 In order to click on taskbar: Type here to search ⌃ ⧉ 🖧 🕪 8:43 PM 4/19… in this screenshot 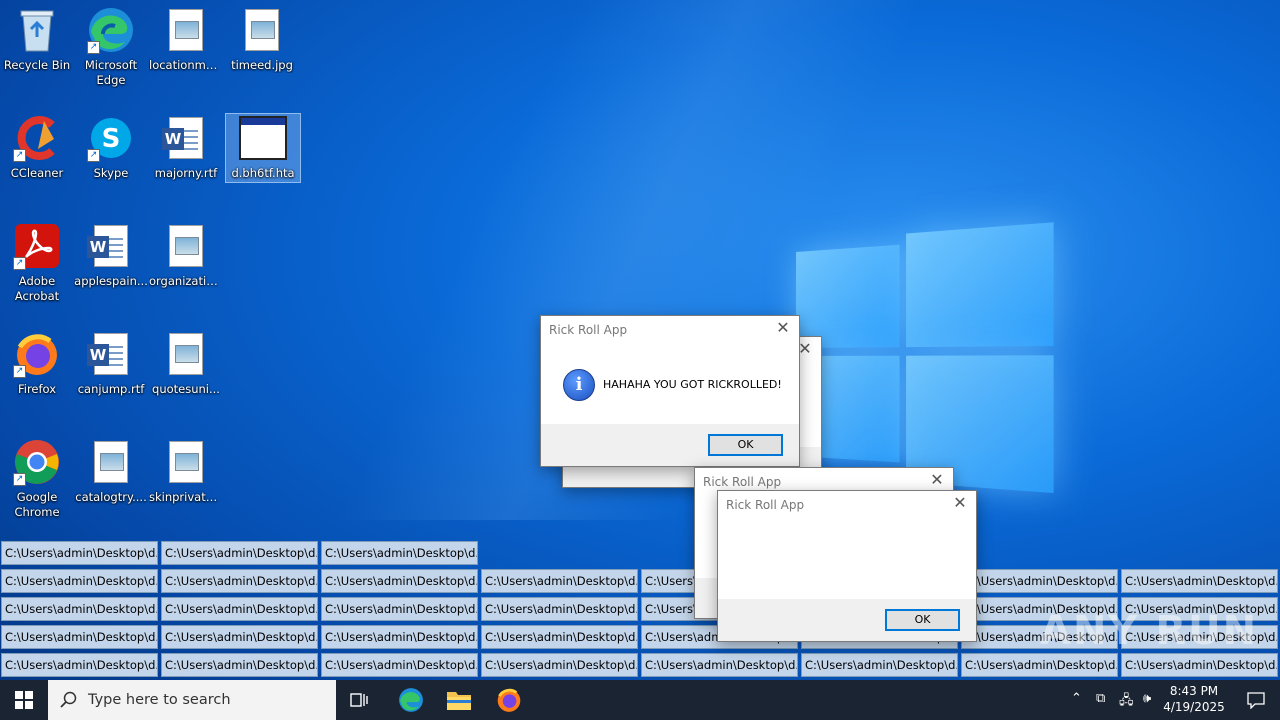, I will do `click(640, 700)`.